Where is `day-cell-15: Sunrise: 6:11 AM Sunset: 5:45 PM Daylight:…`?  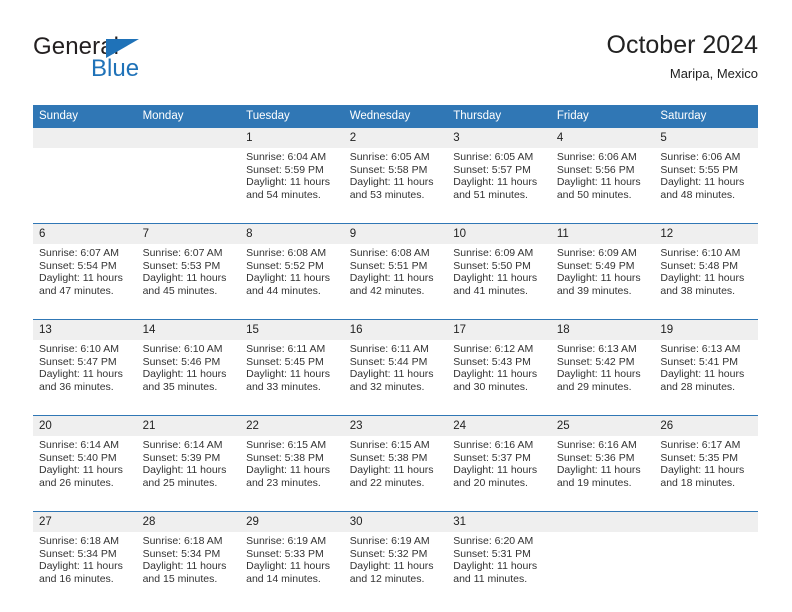 day-cell-15: Sunrise: 6:11 AM Sunset: 5:45 PM Daylight:… is located at coordinates (292, 377).